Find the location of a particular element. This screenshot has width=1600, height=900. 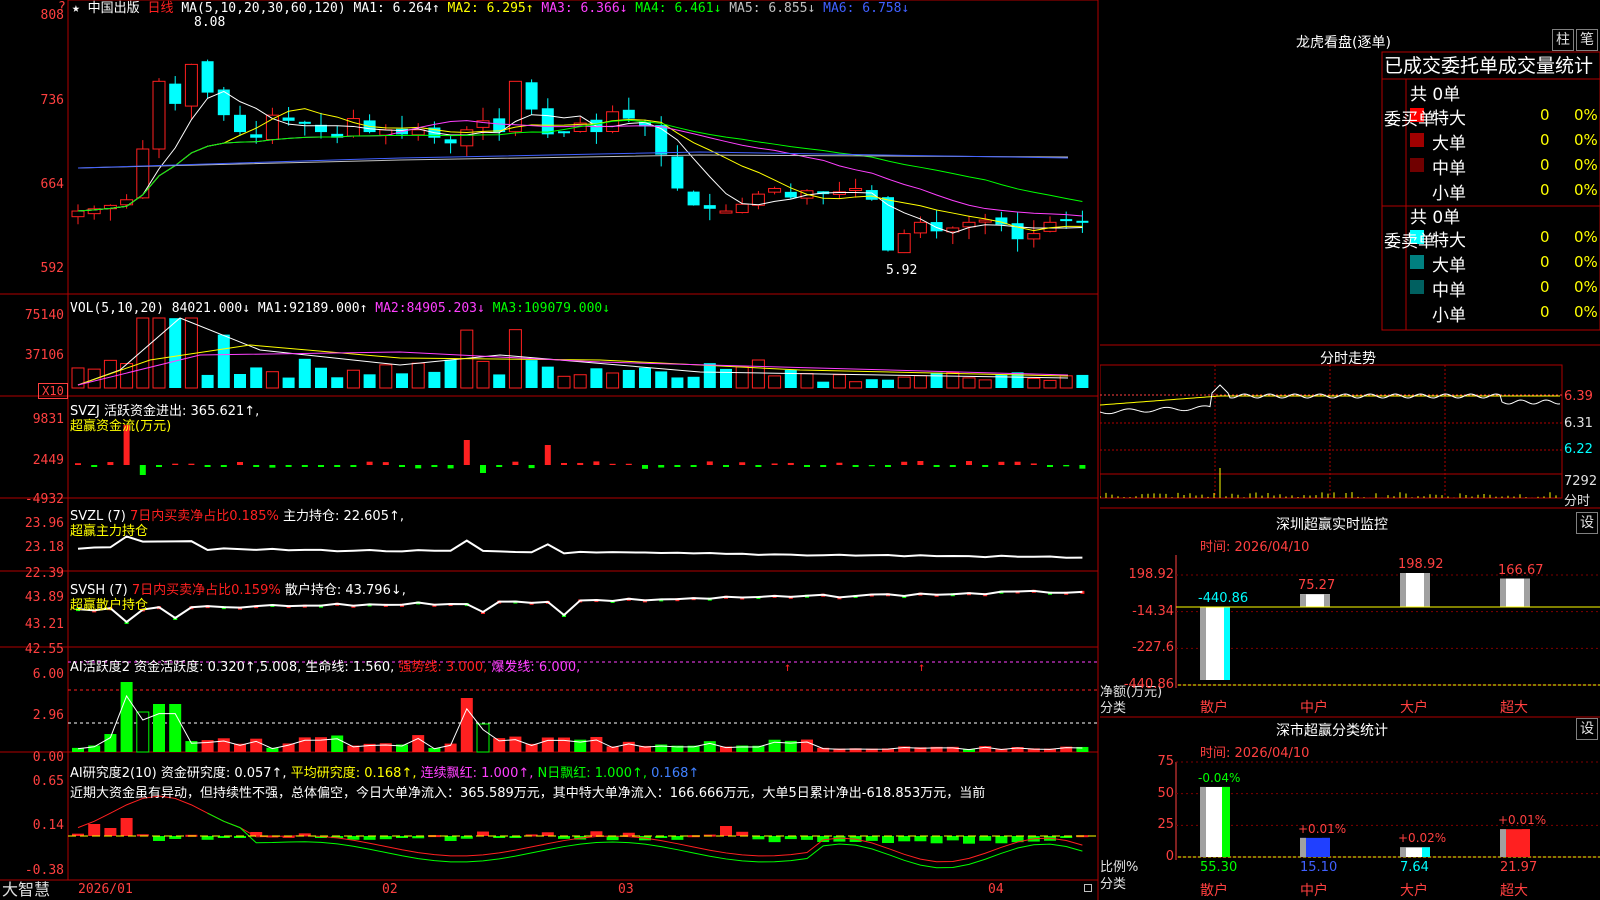

sz-category: 中户 is located at coordinates (1314, 708).